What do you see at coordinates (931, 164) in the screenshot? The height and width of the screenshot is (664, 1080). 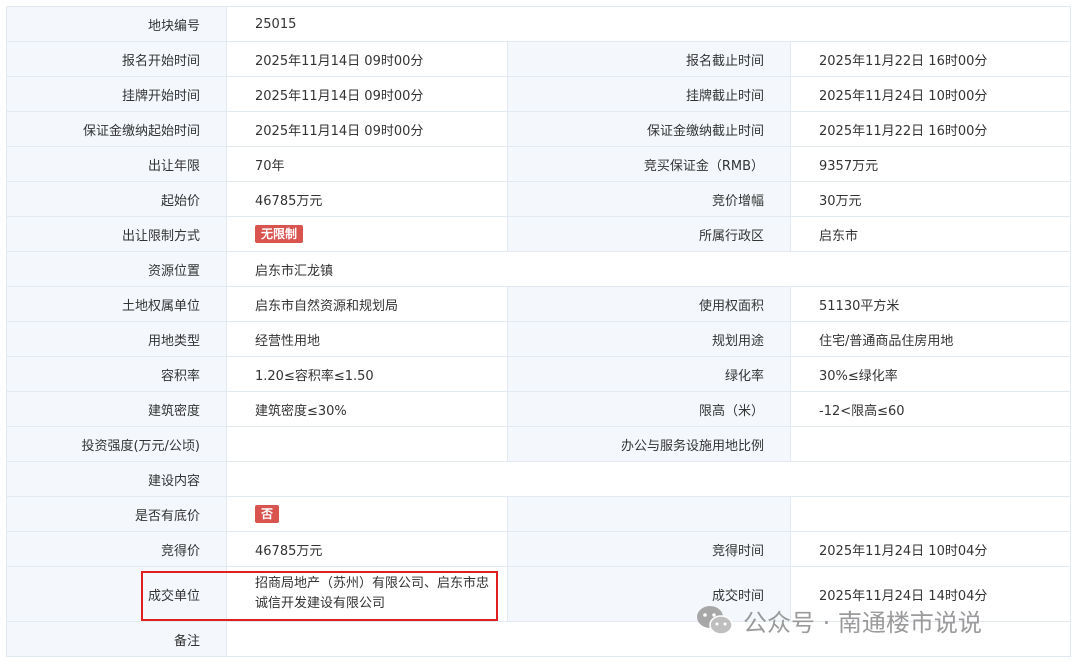 I see `value-bid-deposit: 9357万元` at bounding box center [931, 164].